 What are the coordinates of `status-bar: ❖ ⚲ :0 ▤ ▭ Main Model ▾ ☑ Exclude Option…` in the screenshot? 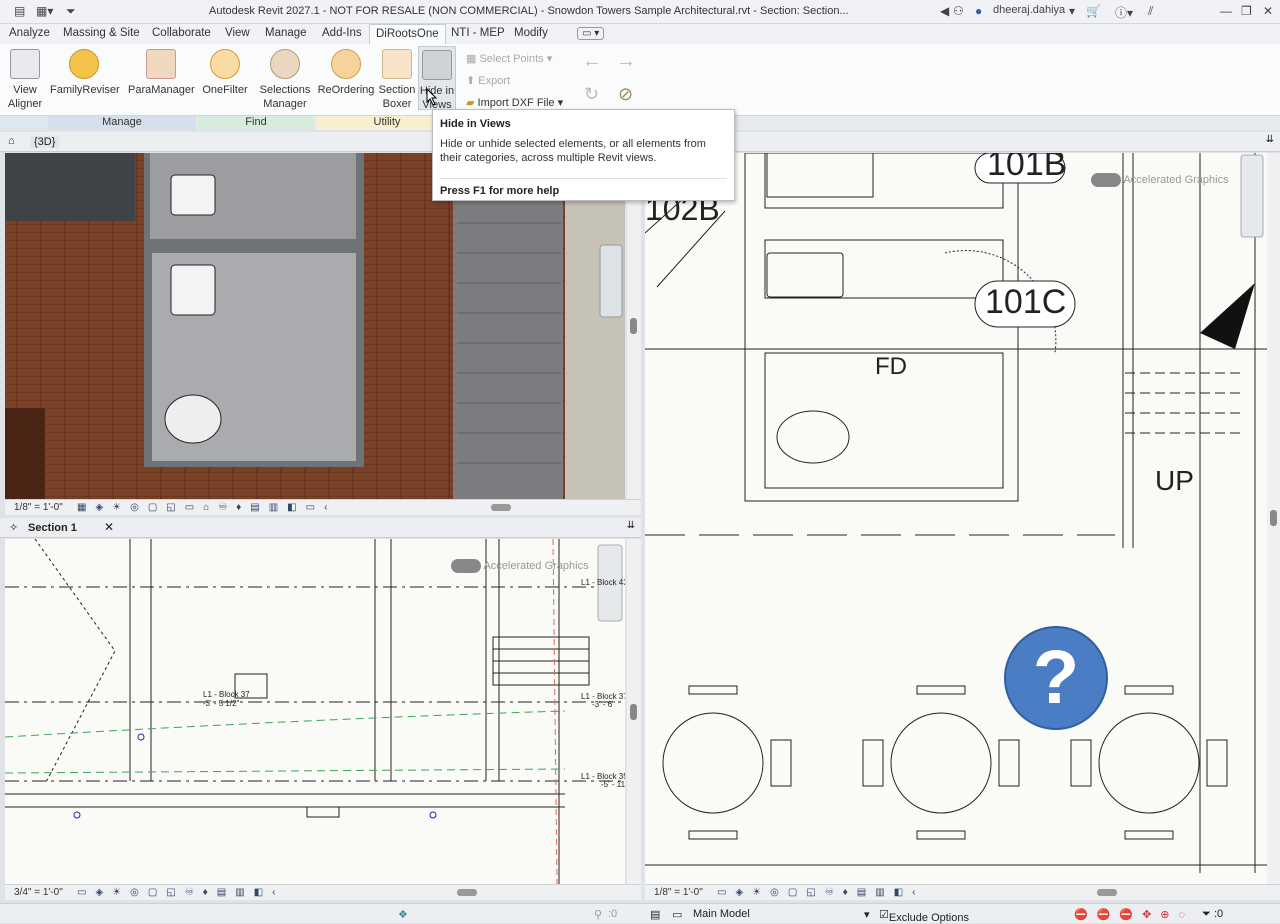 It's located at (640, 913).